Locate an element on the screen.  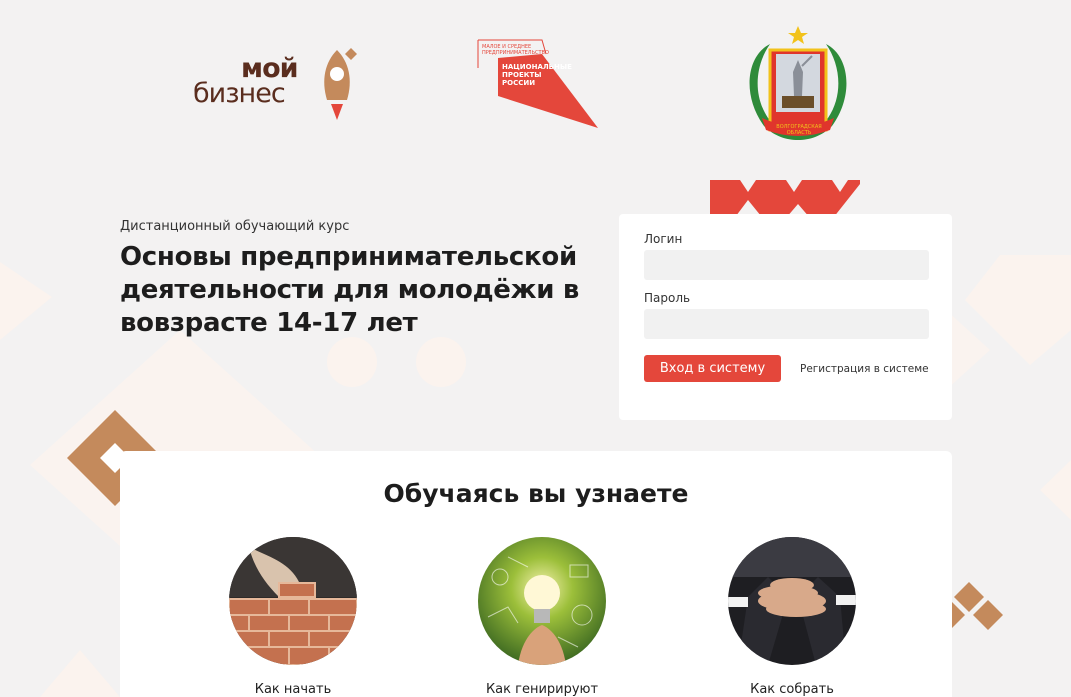
course-subtitle: Дистанционный обучающий курс is located at coordinates (235, 226).